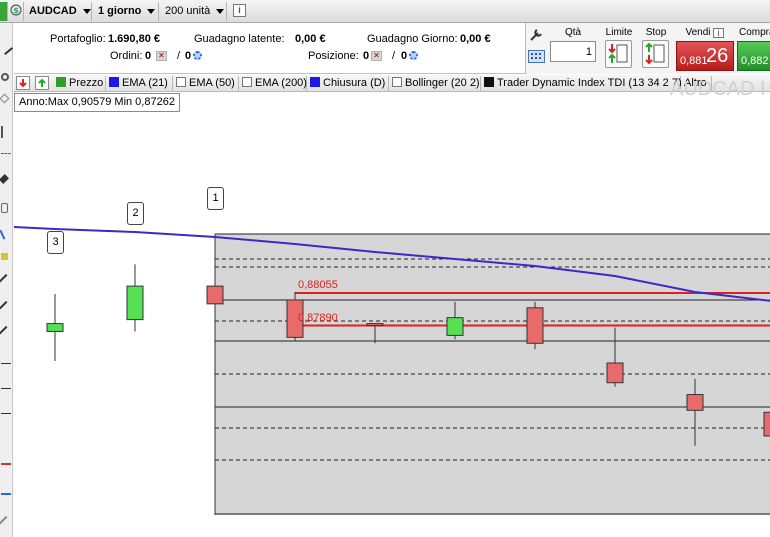  Describe the element at coordinates (78, 39) in the screenshot. I see `portfolio-label: Portafoglio:` at that location.